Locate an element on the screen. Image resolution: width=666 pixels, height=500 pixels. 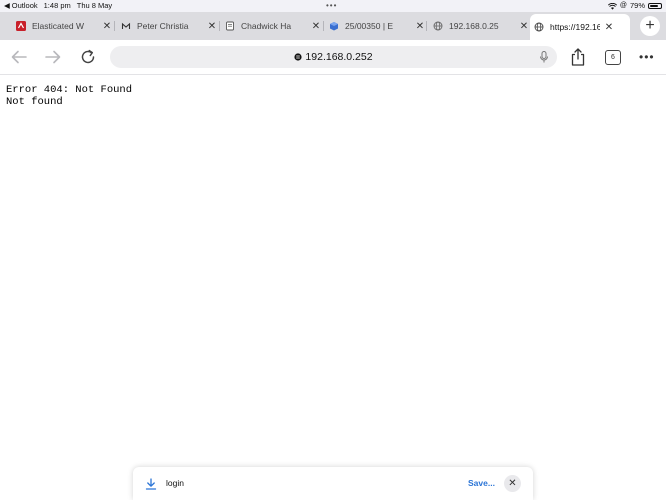
address-bar: 192.168.0.252 is located at coordinates (333, 57).